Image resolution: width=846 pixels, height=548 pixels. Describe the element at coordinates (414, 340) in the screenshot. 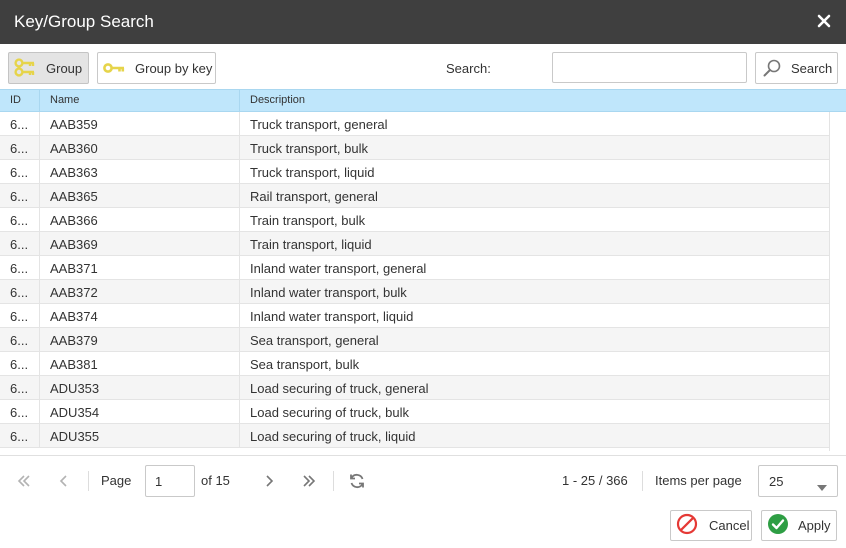

I see `table-row: 6... AAB379 Sea transport, general` at that location.